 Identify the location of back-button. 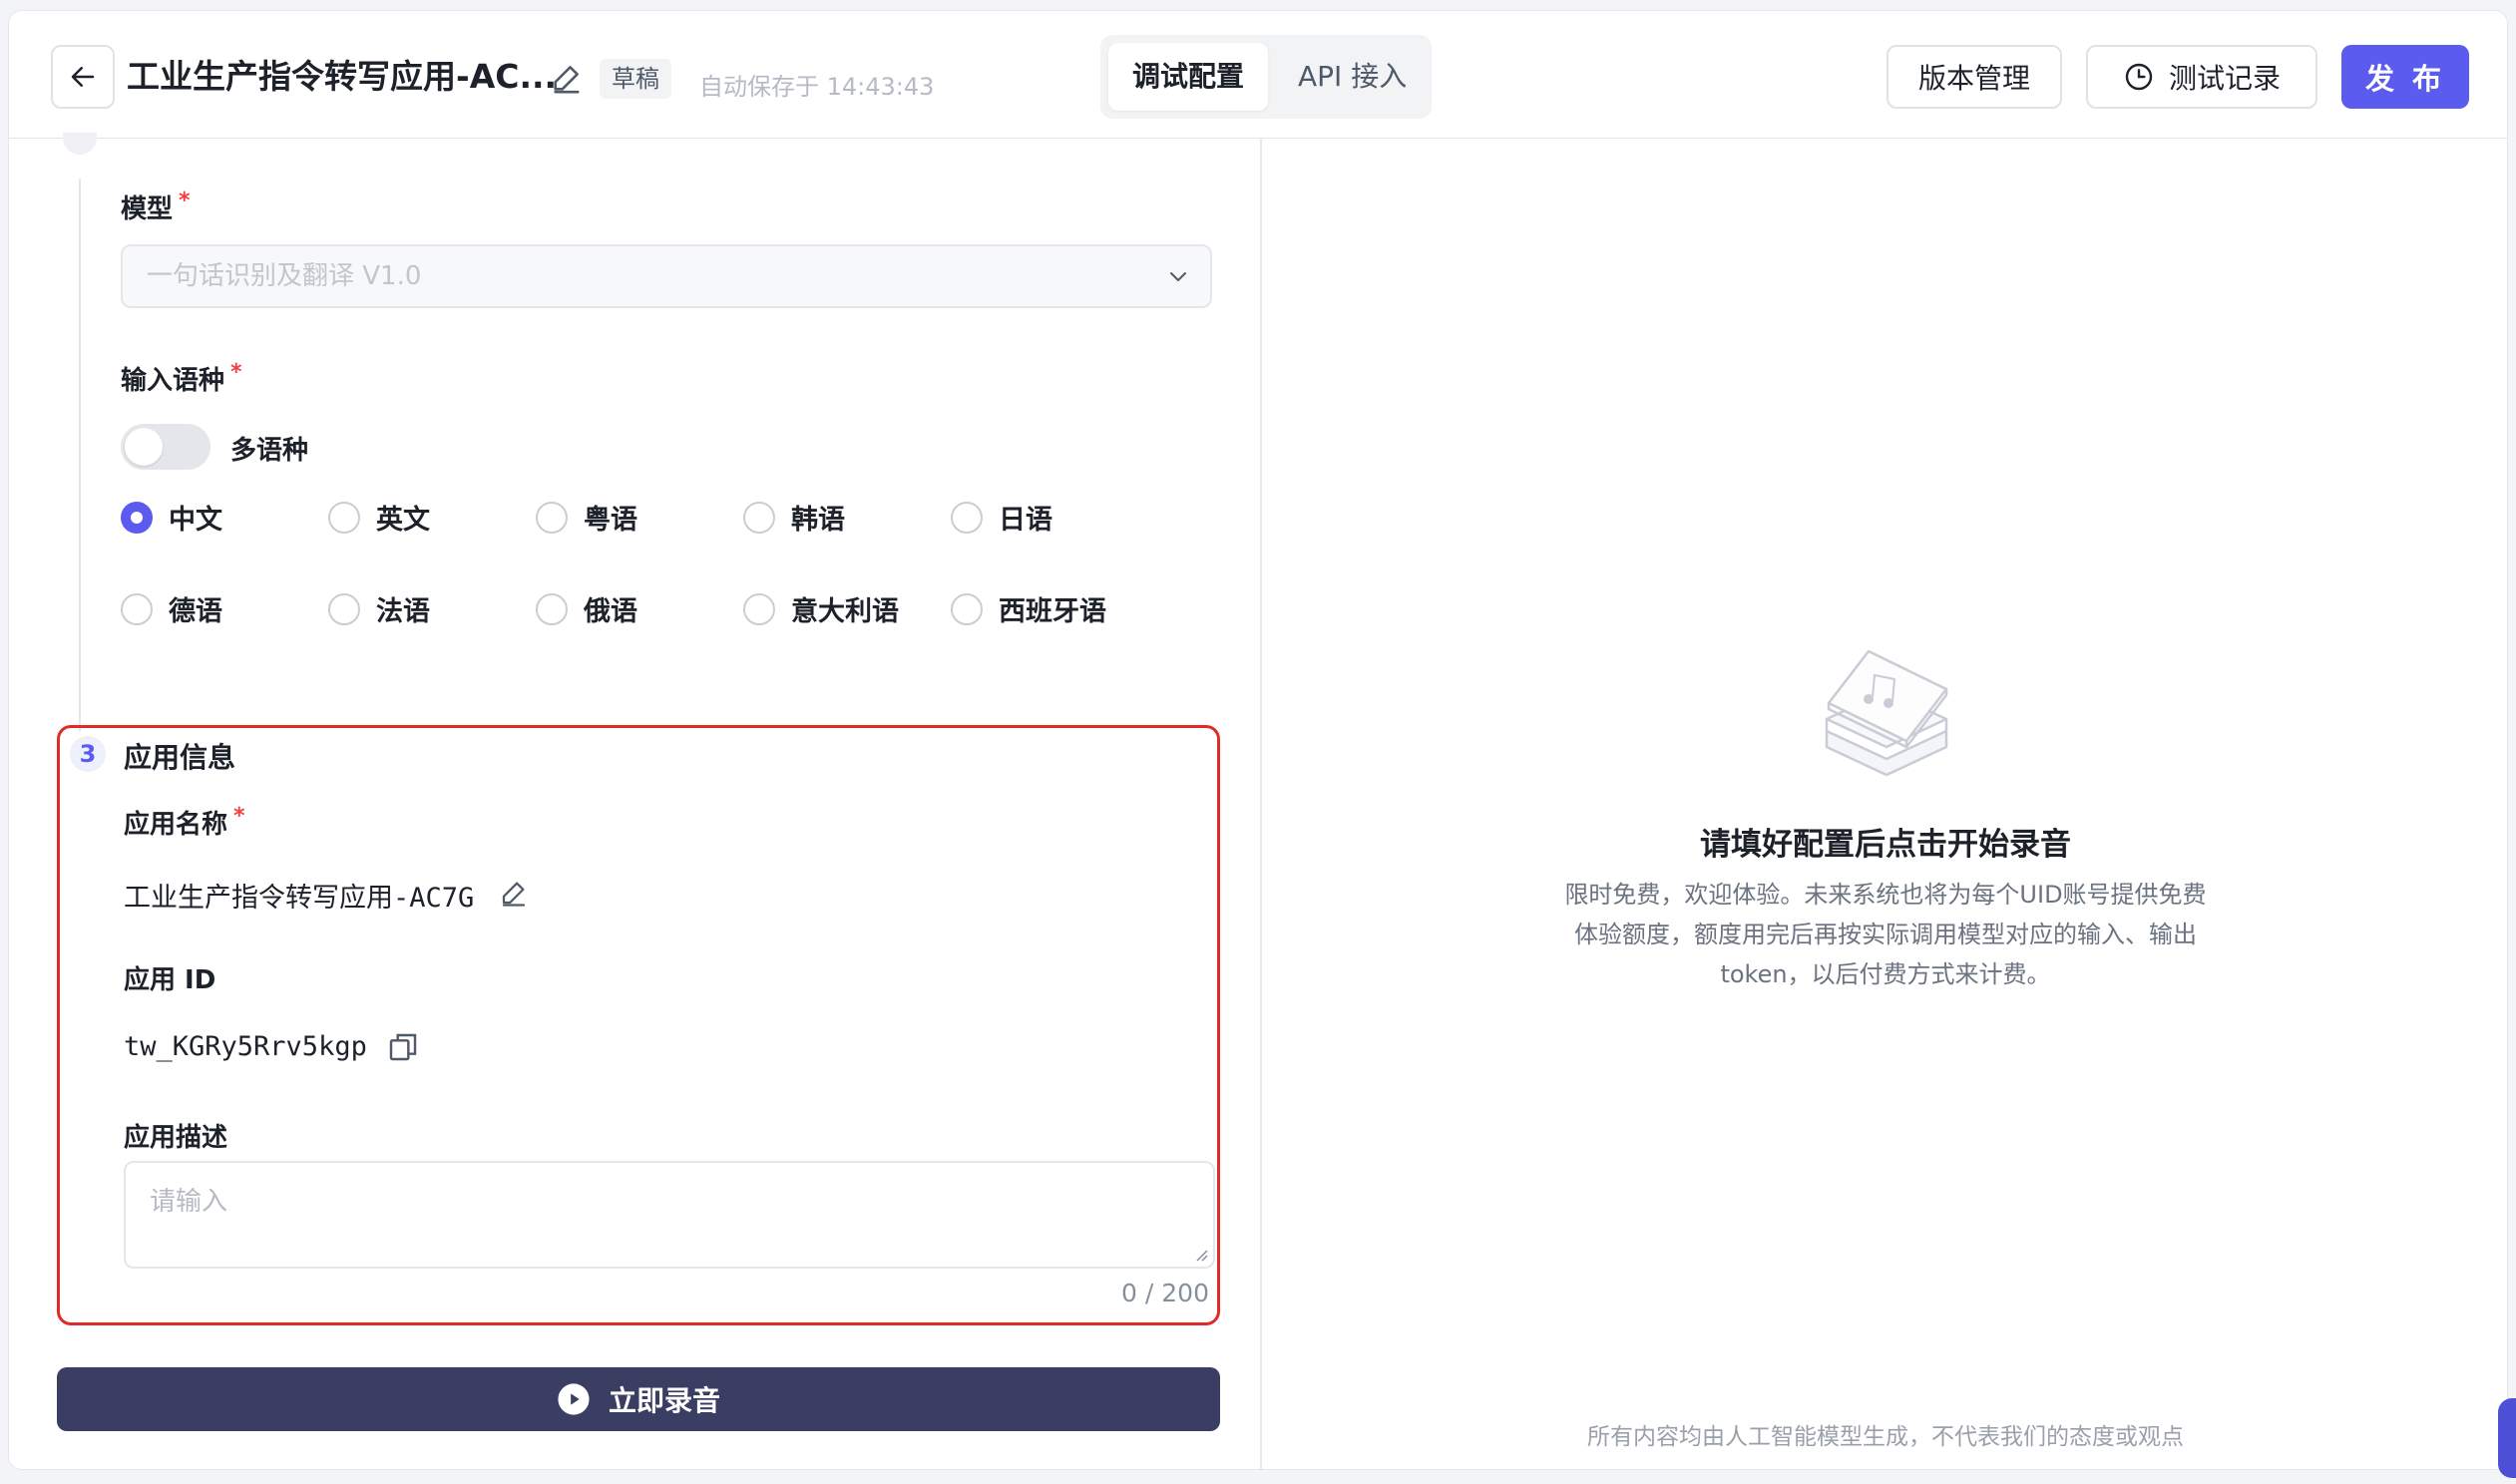
(83, 77).